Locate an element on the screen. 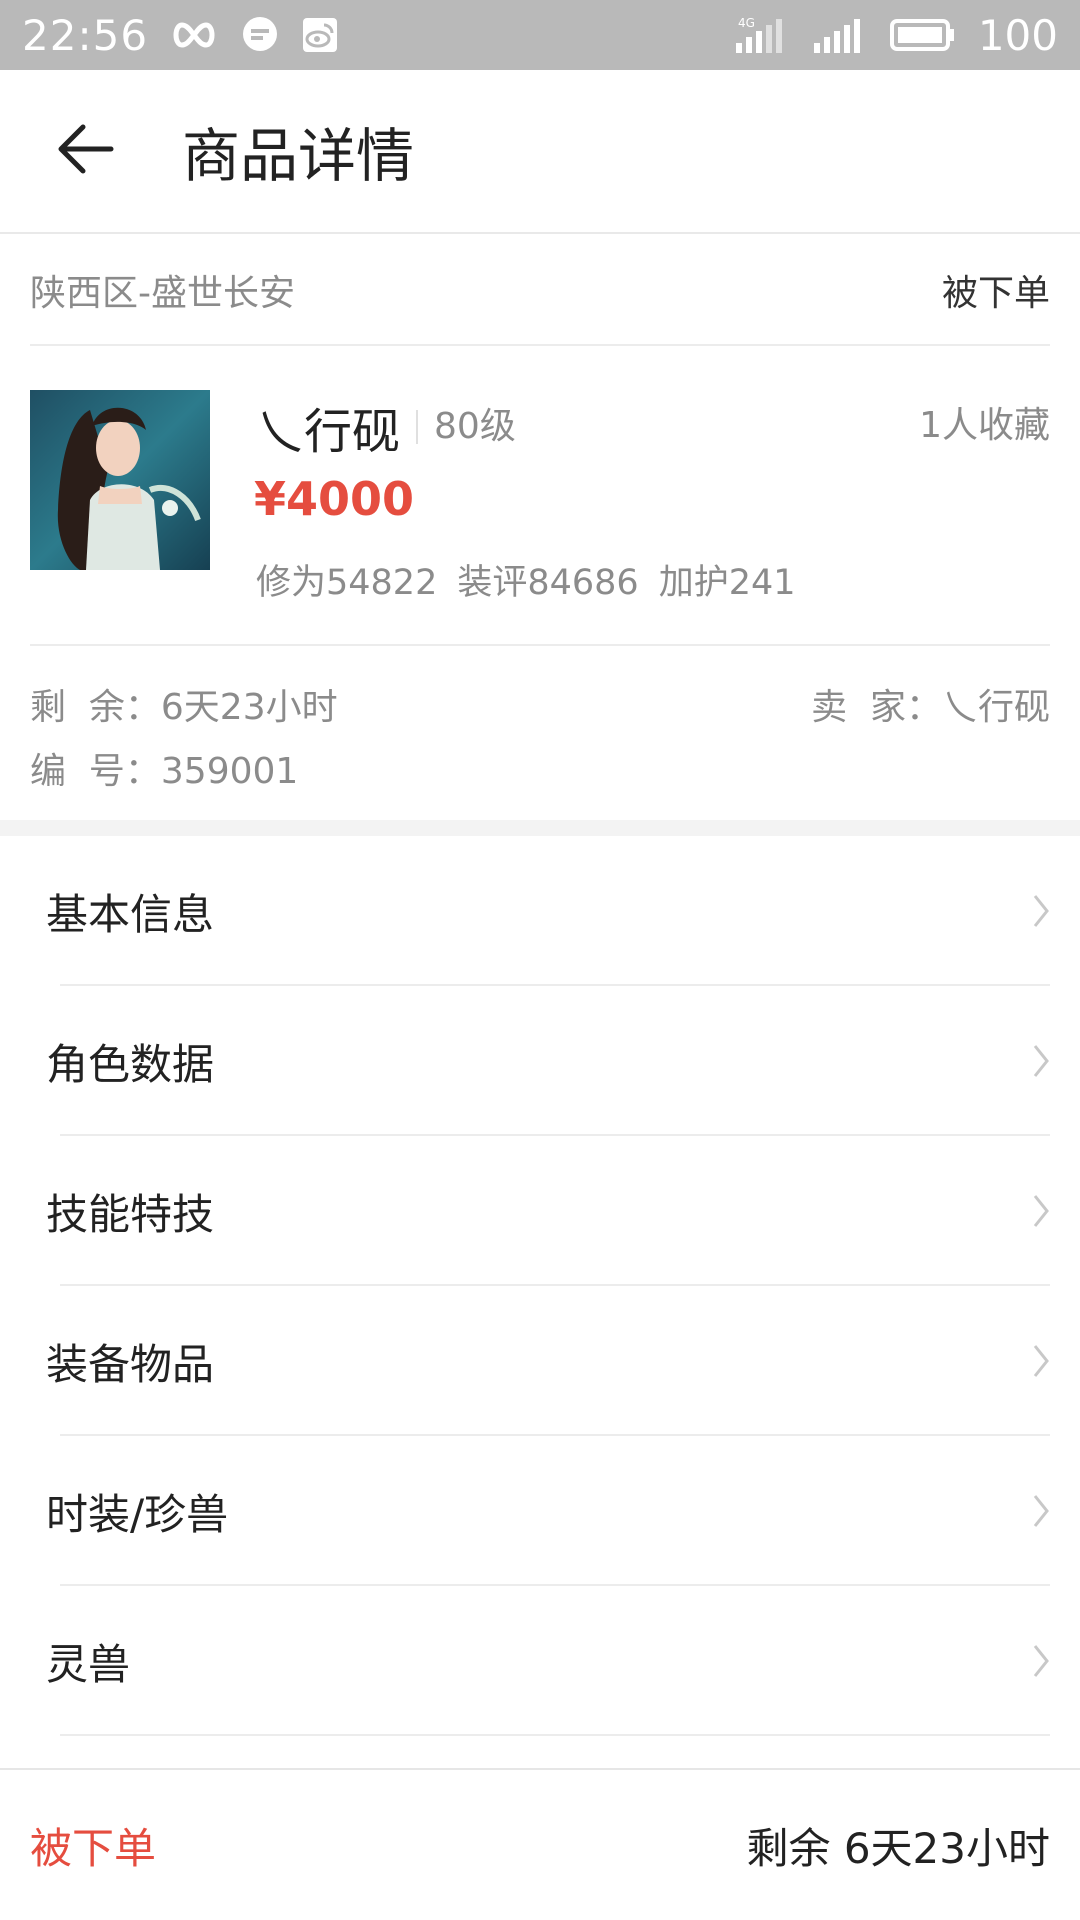 This screenshot has width=1080, height=1920. status-bar: 22:56 4G 100 is located at coordinates (540, 35).